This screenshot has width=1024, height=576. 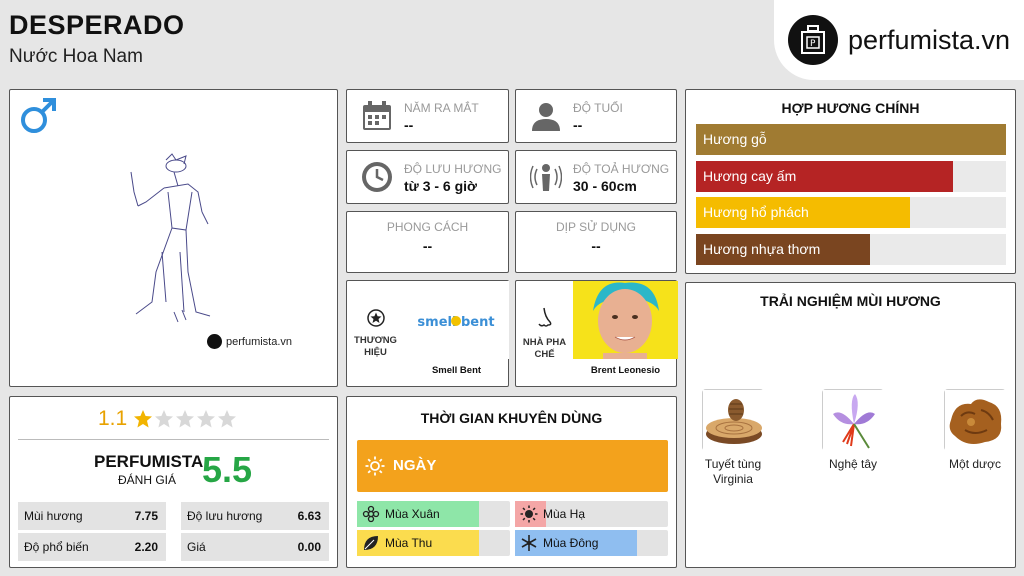 I want to click on myrrh-image, so click(x=975, y=420).